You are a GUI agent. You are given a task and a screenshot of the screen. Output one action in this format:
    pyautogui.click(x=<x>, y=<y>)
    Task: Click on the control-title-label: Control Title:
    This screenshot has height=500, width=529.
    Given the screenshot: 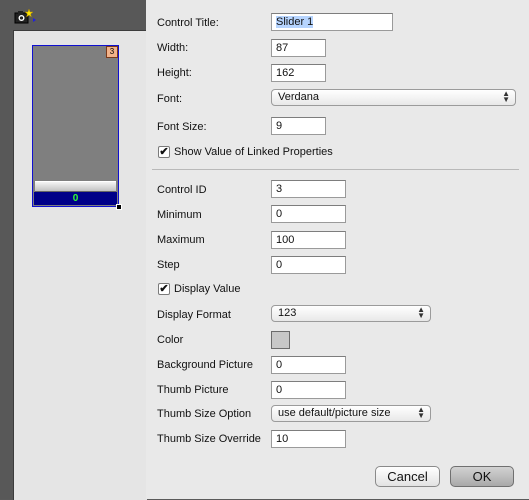 What is the action you would take?
    pyautogui.click(x=188, y=23)
    